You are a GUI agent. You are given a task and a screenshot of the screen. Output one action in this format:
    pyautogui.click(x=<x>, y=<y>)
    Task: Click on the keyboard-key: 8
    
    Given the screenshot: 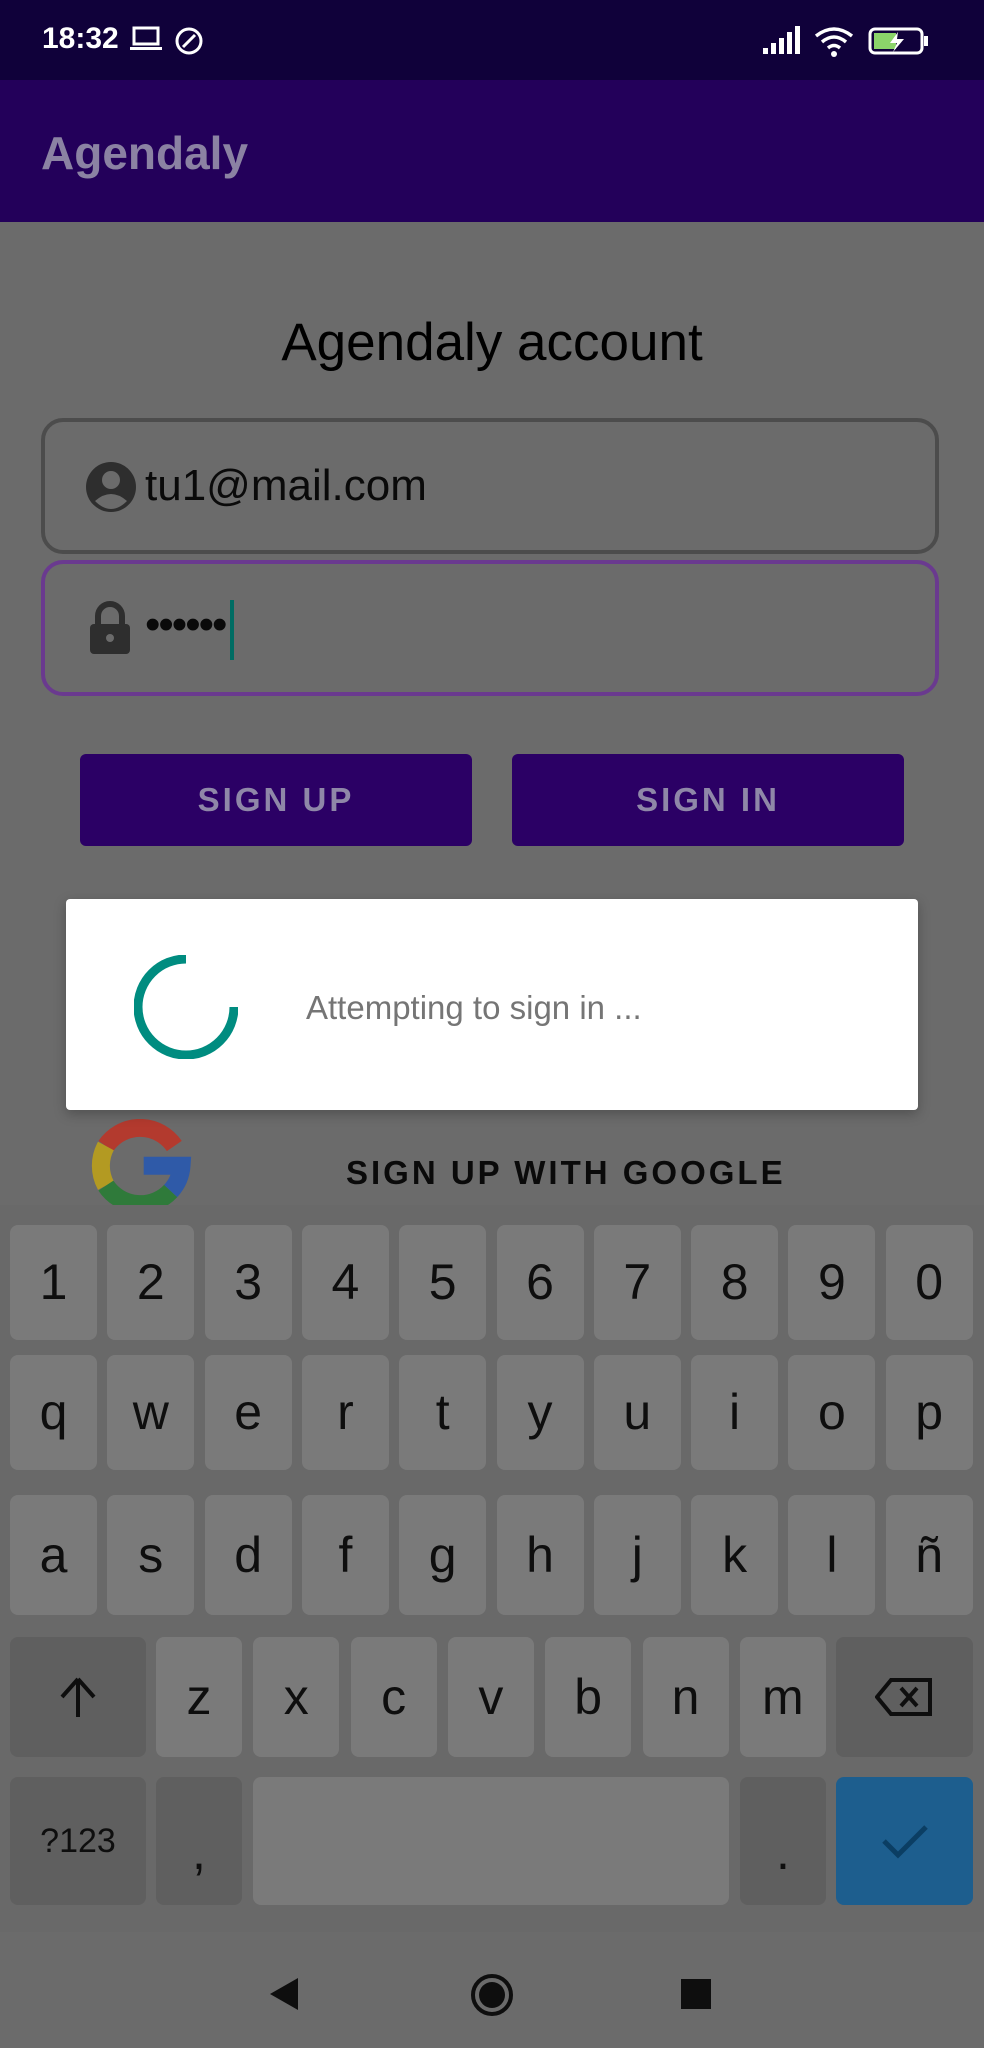 What is the action you would take?
    pyautogui.click(x=735, y=1282)
    